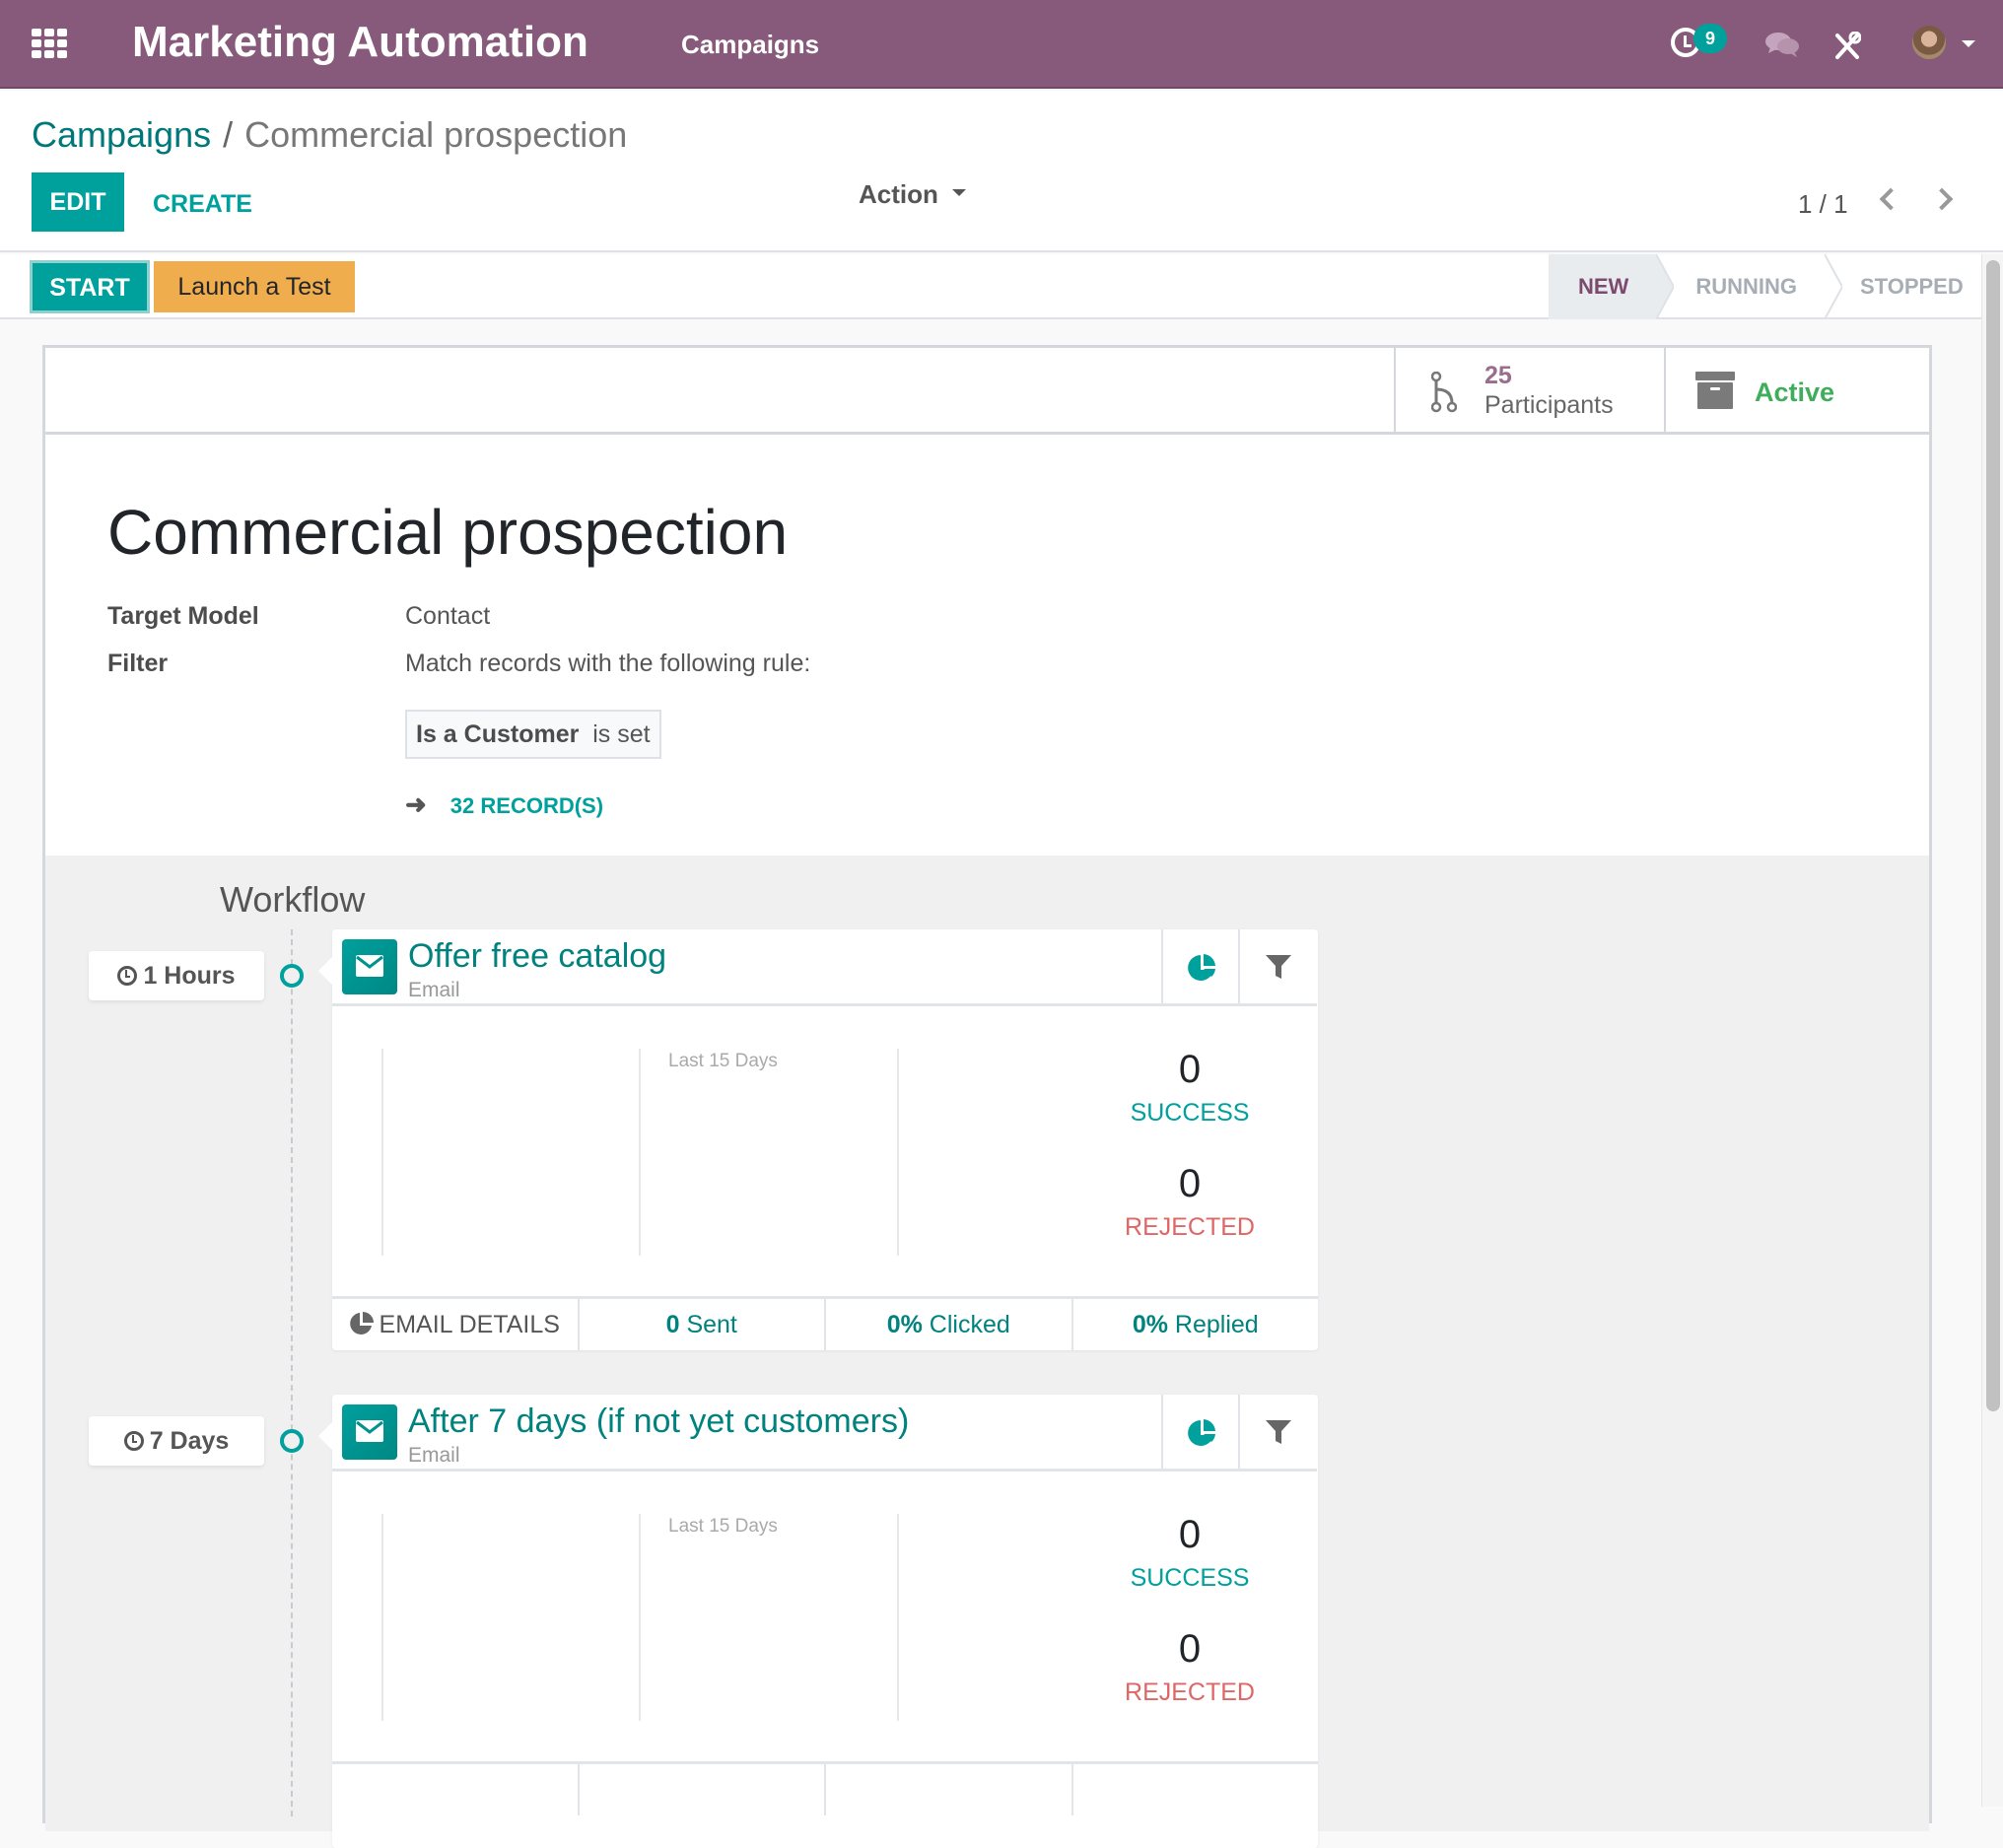  What do you see at coordinates (1190, 1534) in the screenshot?
I see `success-count: 0` at bounding box center [1190, 1534].